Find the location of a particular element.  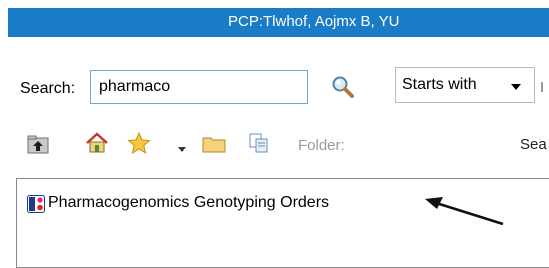

search-mode-value: Starts with is located at coordinates (439, 84).